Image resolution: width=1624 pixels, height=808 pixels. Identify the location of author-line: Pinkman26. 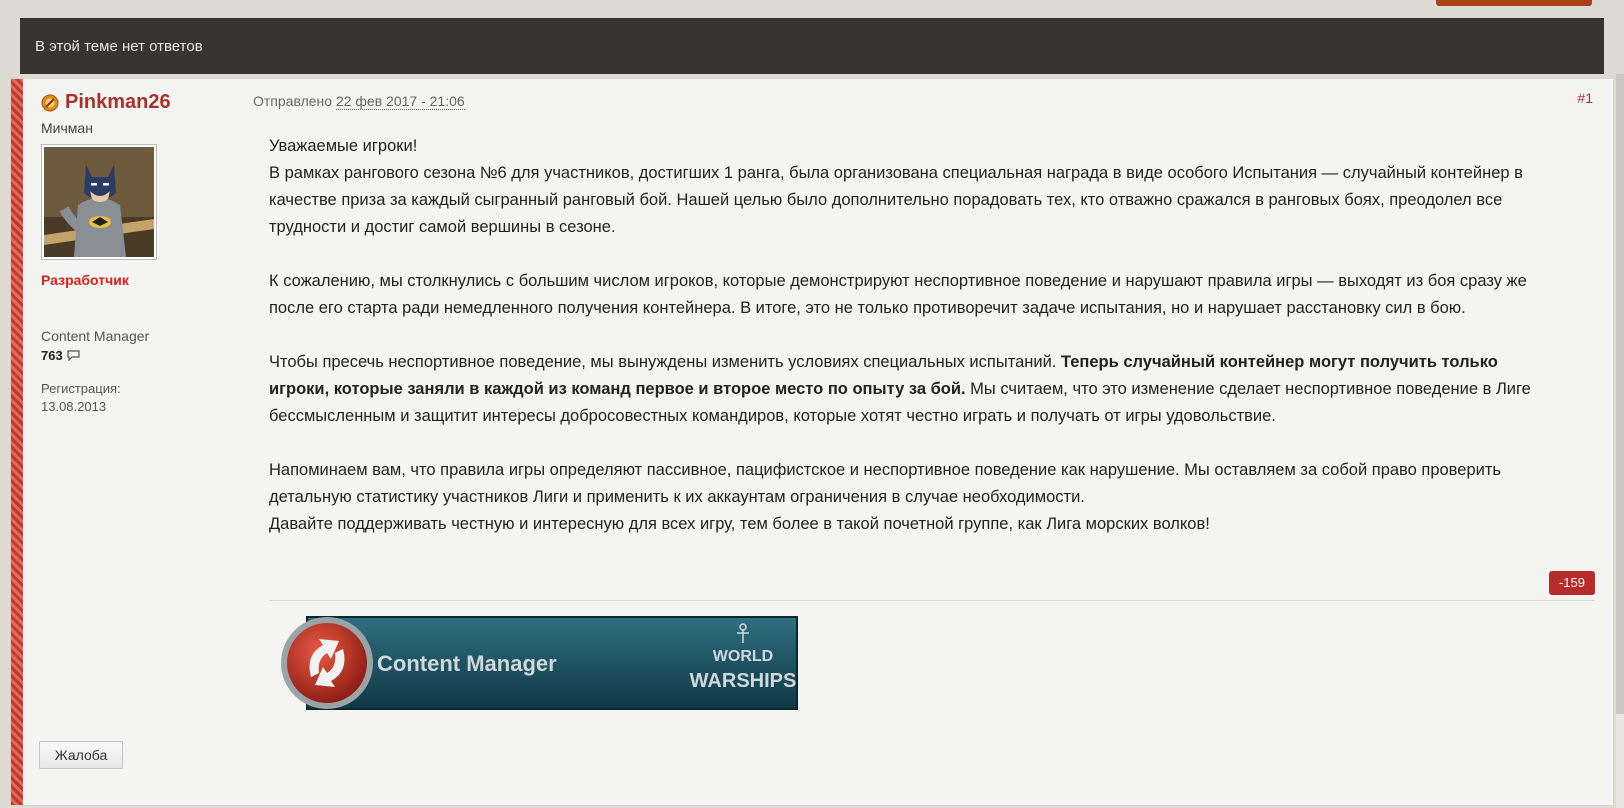
(136, 102).